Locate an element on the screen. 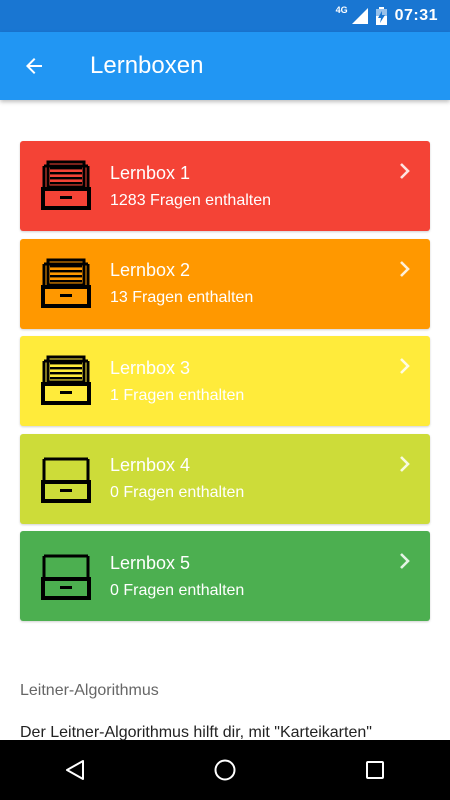 The image size is (450, 800). lernbox-card: Lernbox 4 0 Fragen enthalten is located at coordinates (225, 478).